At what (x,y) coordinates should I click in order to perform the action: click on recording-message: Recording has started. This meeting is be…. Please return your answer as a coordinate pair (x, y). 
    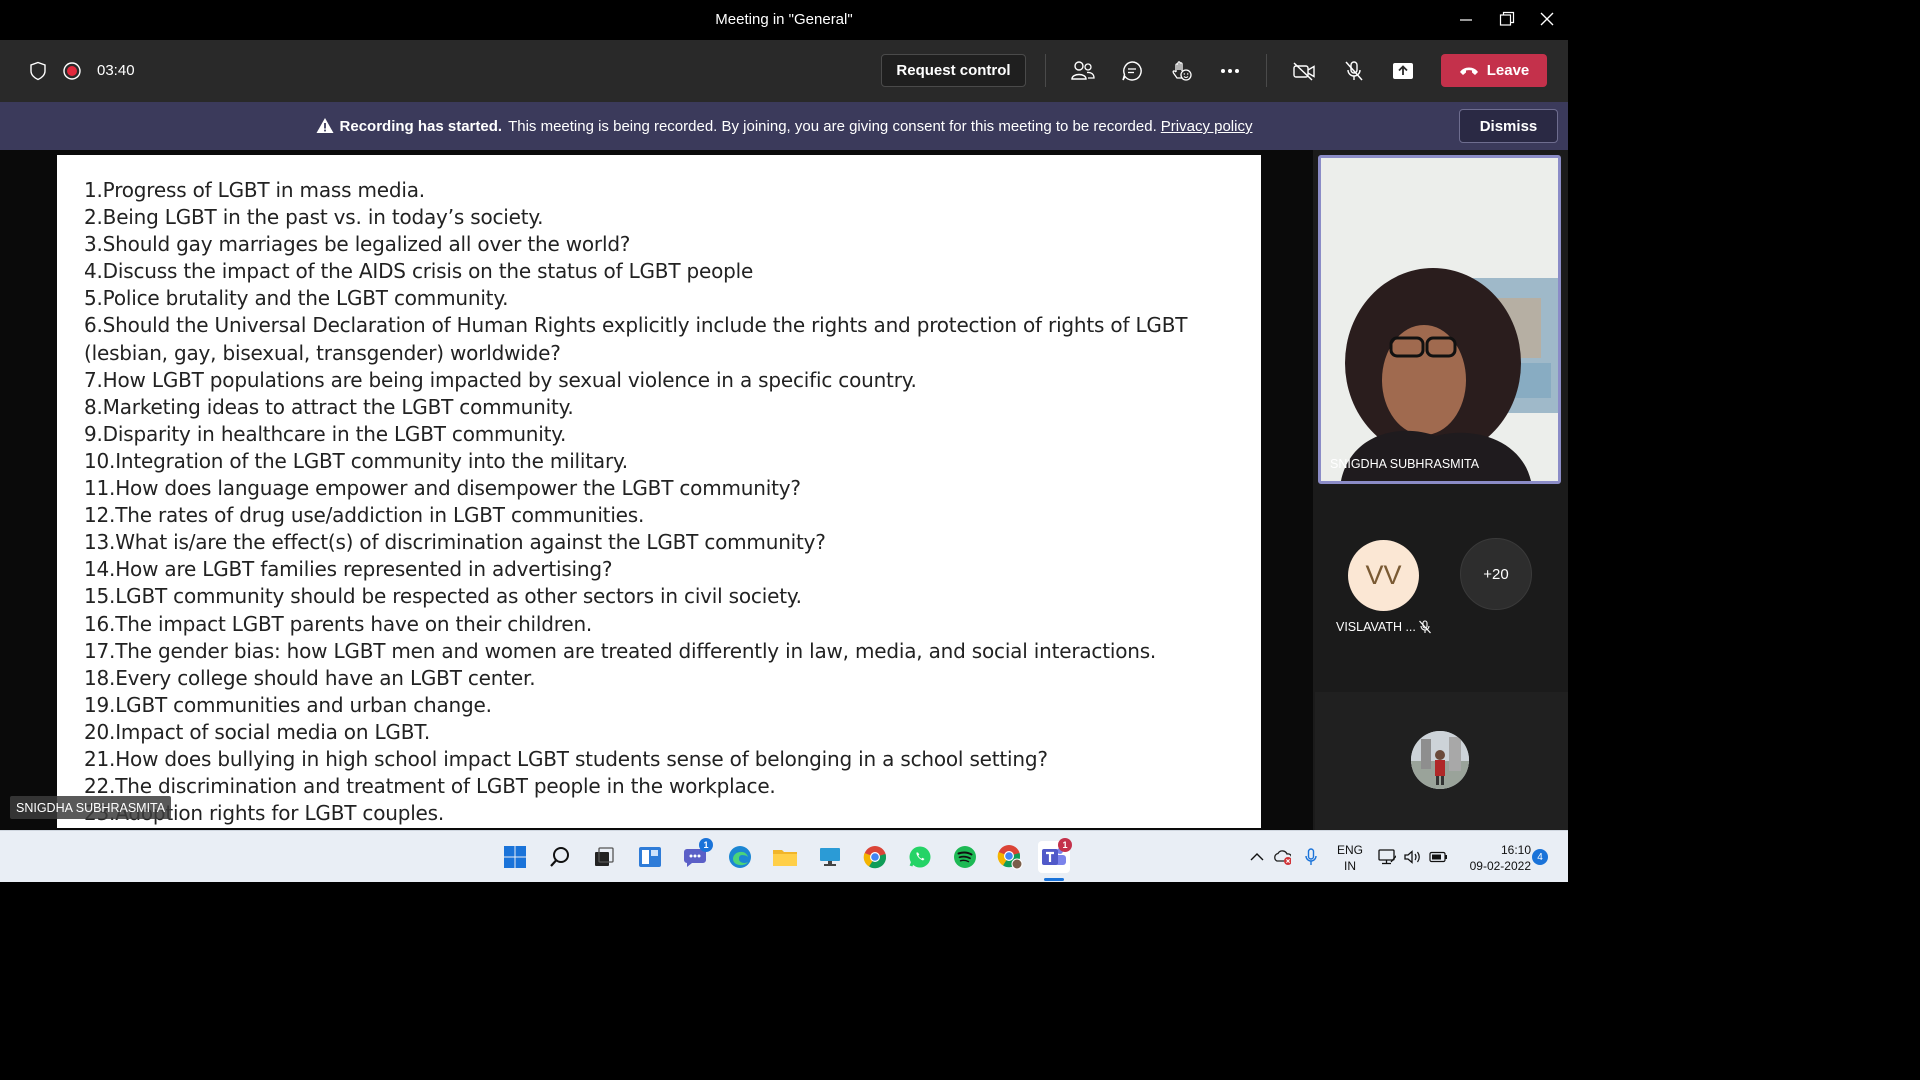
    Looking at the image, I should click on (784, 127).